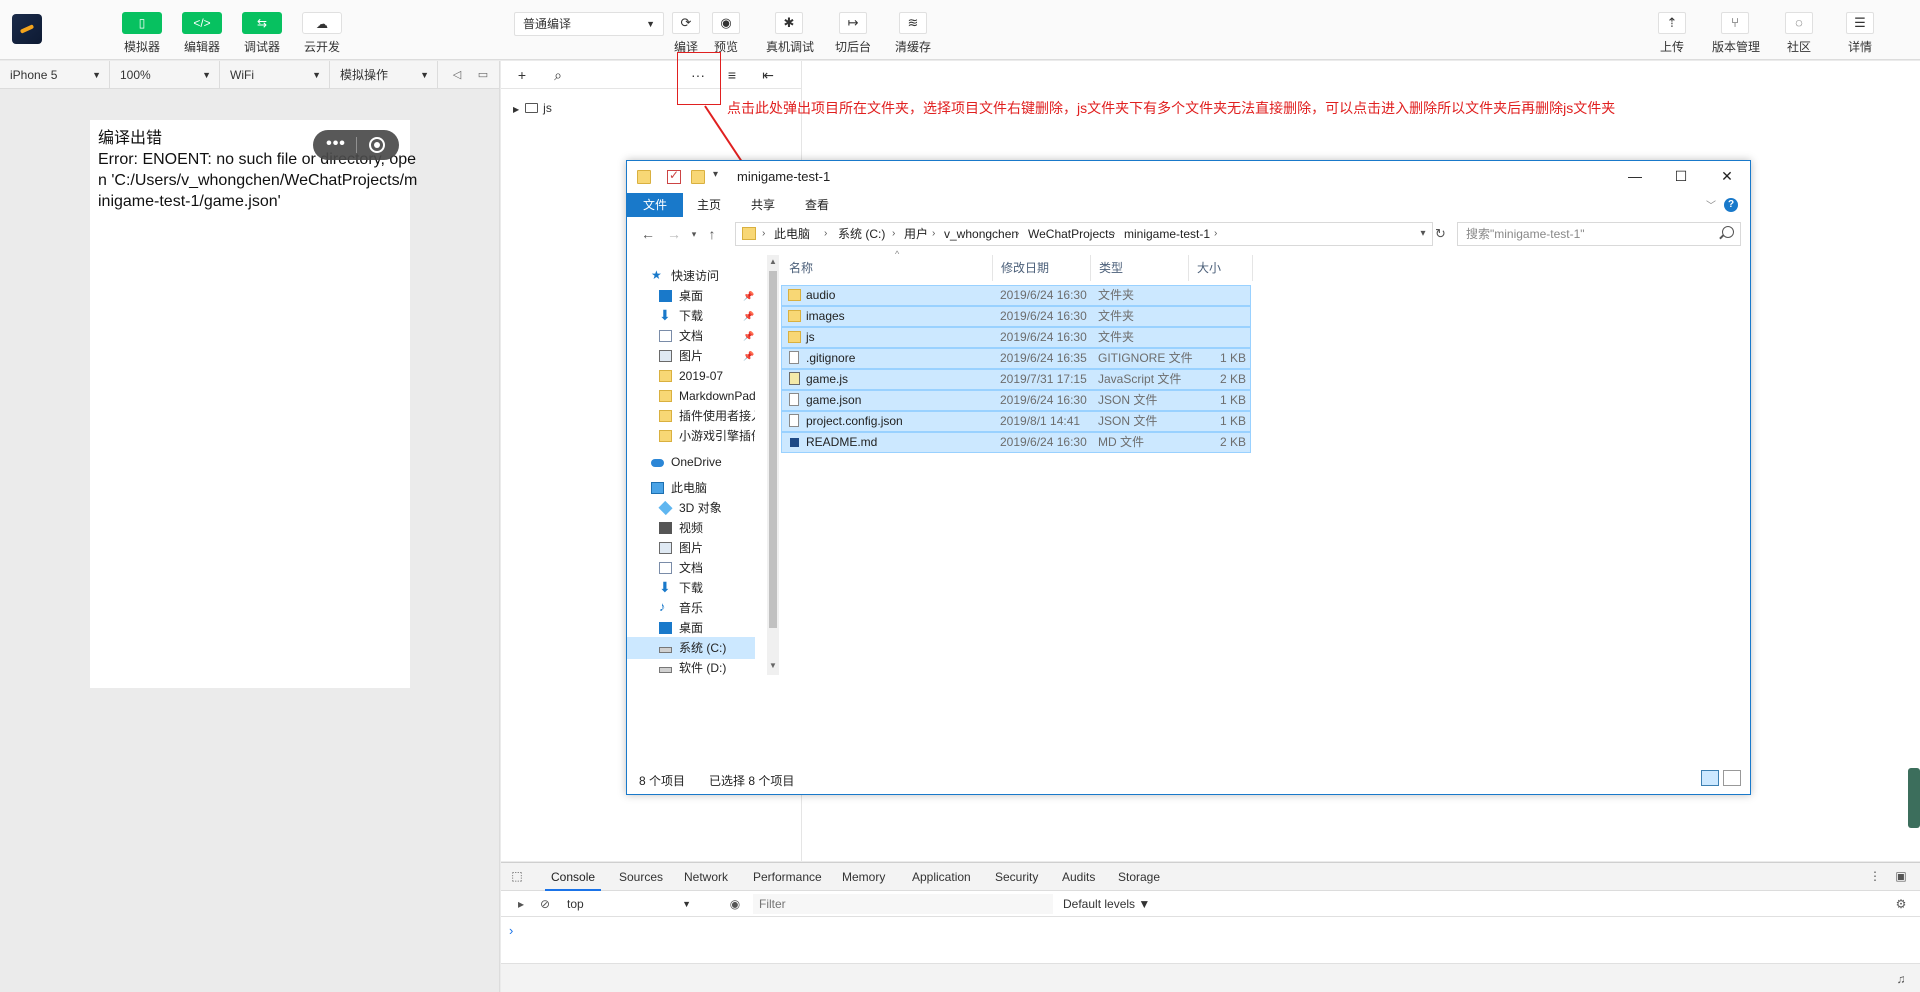 Image resolution: width=1920 pixels, height=992 pixels. I want to click on recent-locations-icon: ▾, so click(694, 234).